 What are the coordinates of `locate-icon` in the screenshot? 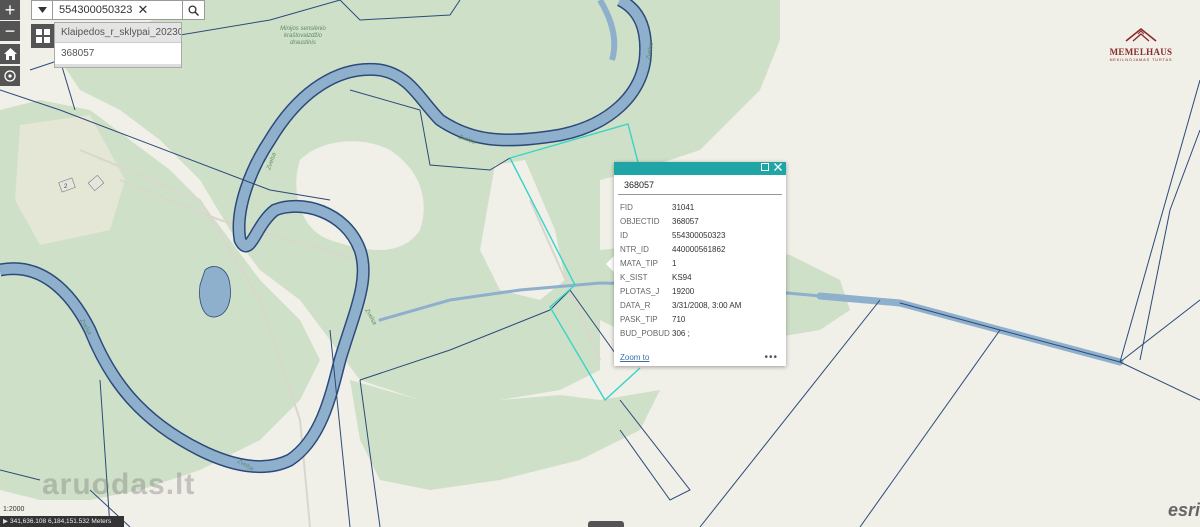 It's located at (10, 76).